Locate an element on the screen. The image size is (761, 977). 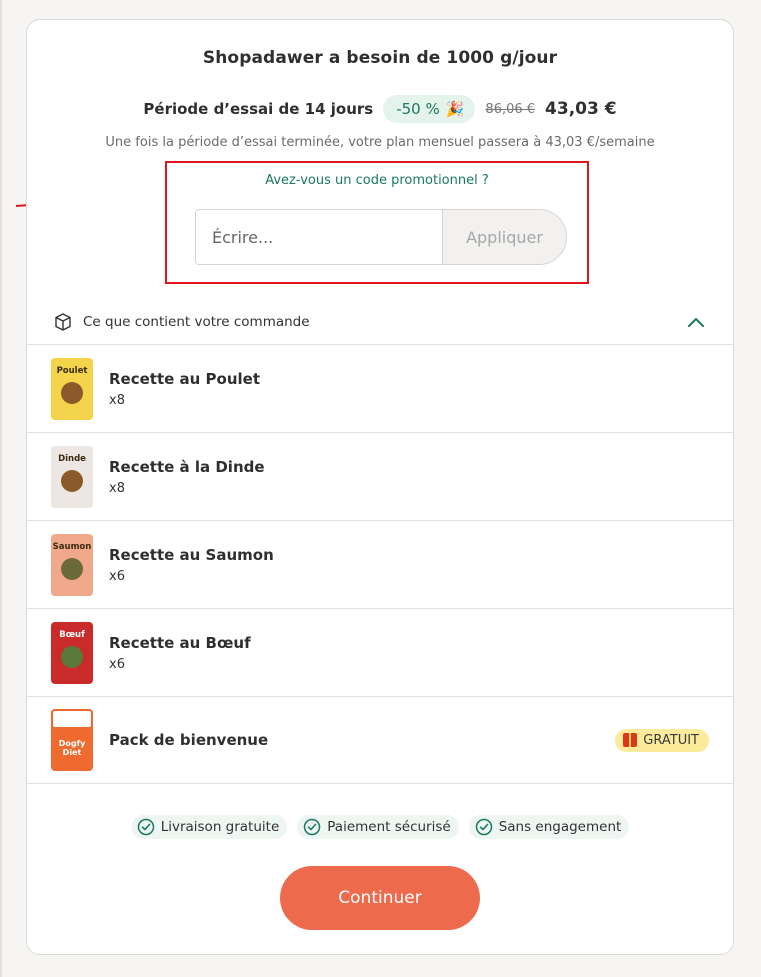
new-price: 43,03 € is located at coordinates (581, 109).